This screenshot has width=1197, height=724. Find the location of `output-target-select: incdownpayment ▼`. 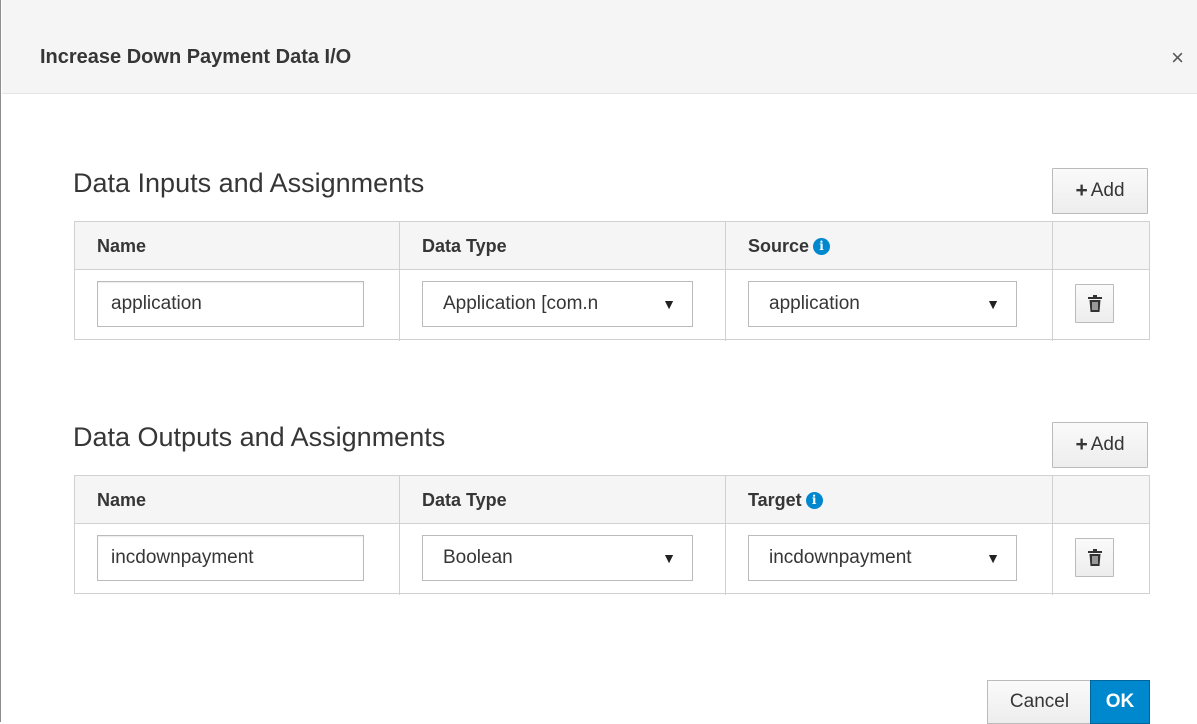

output-target-select: incdownpayment ▼ is located at coordinates (882, 558).